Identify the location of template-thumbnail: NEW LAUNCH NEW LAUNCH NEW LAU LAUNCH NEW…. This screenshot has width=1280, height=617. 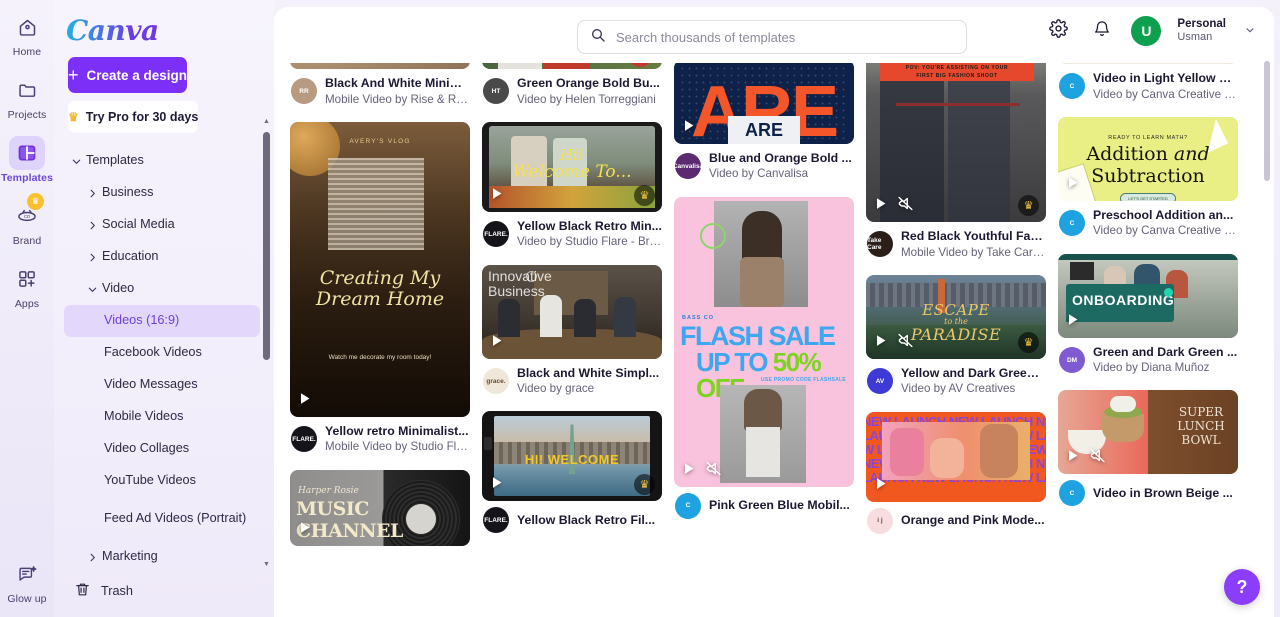
(956, 456).